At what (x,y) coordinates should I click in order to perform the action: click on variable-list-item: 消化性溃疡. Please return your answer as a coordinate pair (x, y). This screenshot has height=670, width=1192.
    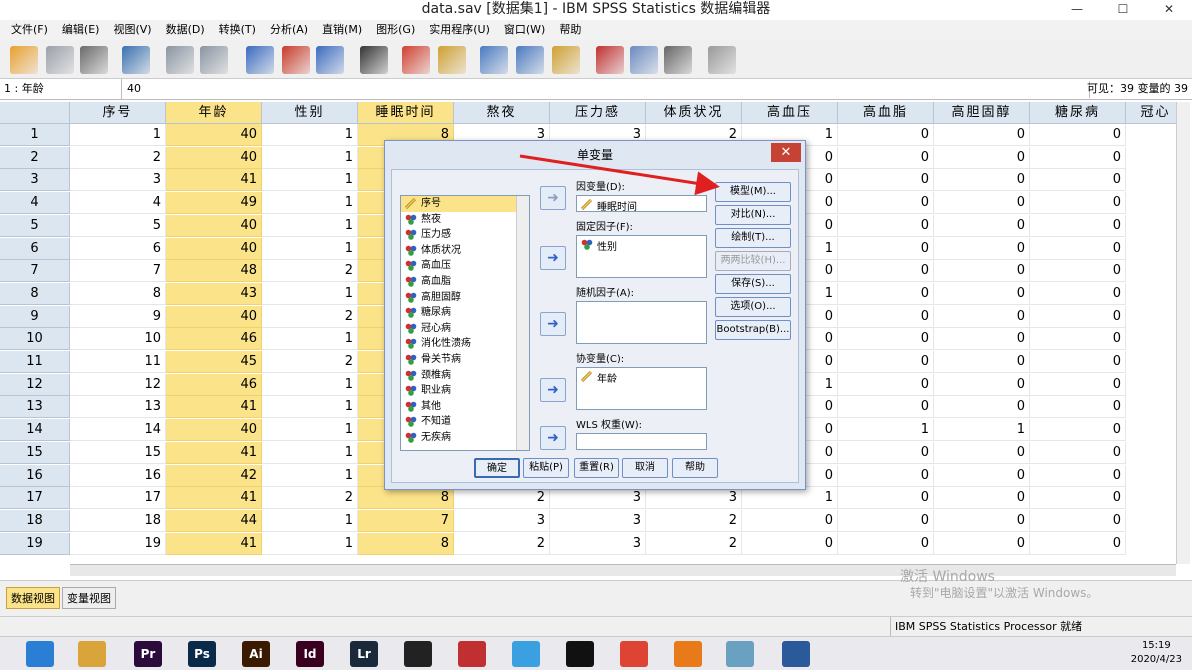
    Looking at the image, I should click on (465, 344).